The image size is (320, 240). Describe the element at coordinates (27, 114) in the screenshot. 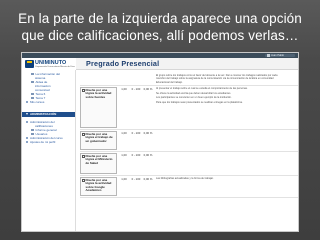

I see `caret-down-icon` at that location.